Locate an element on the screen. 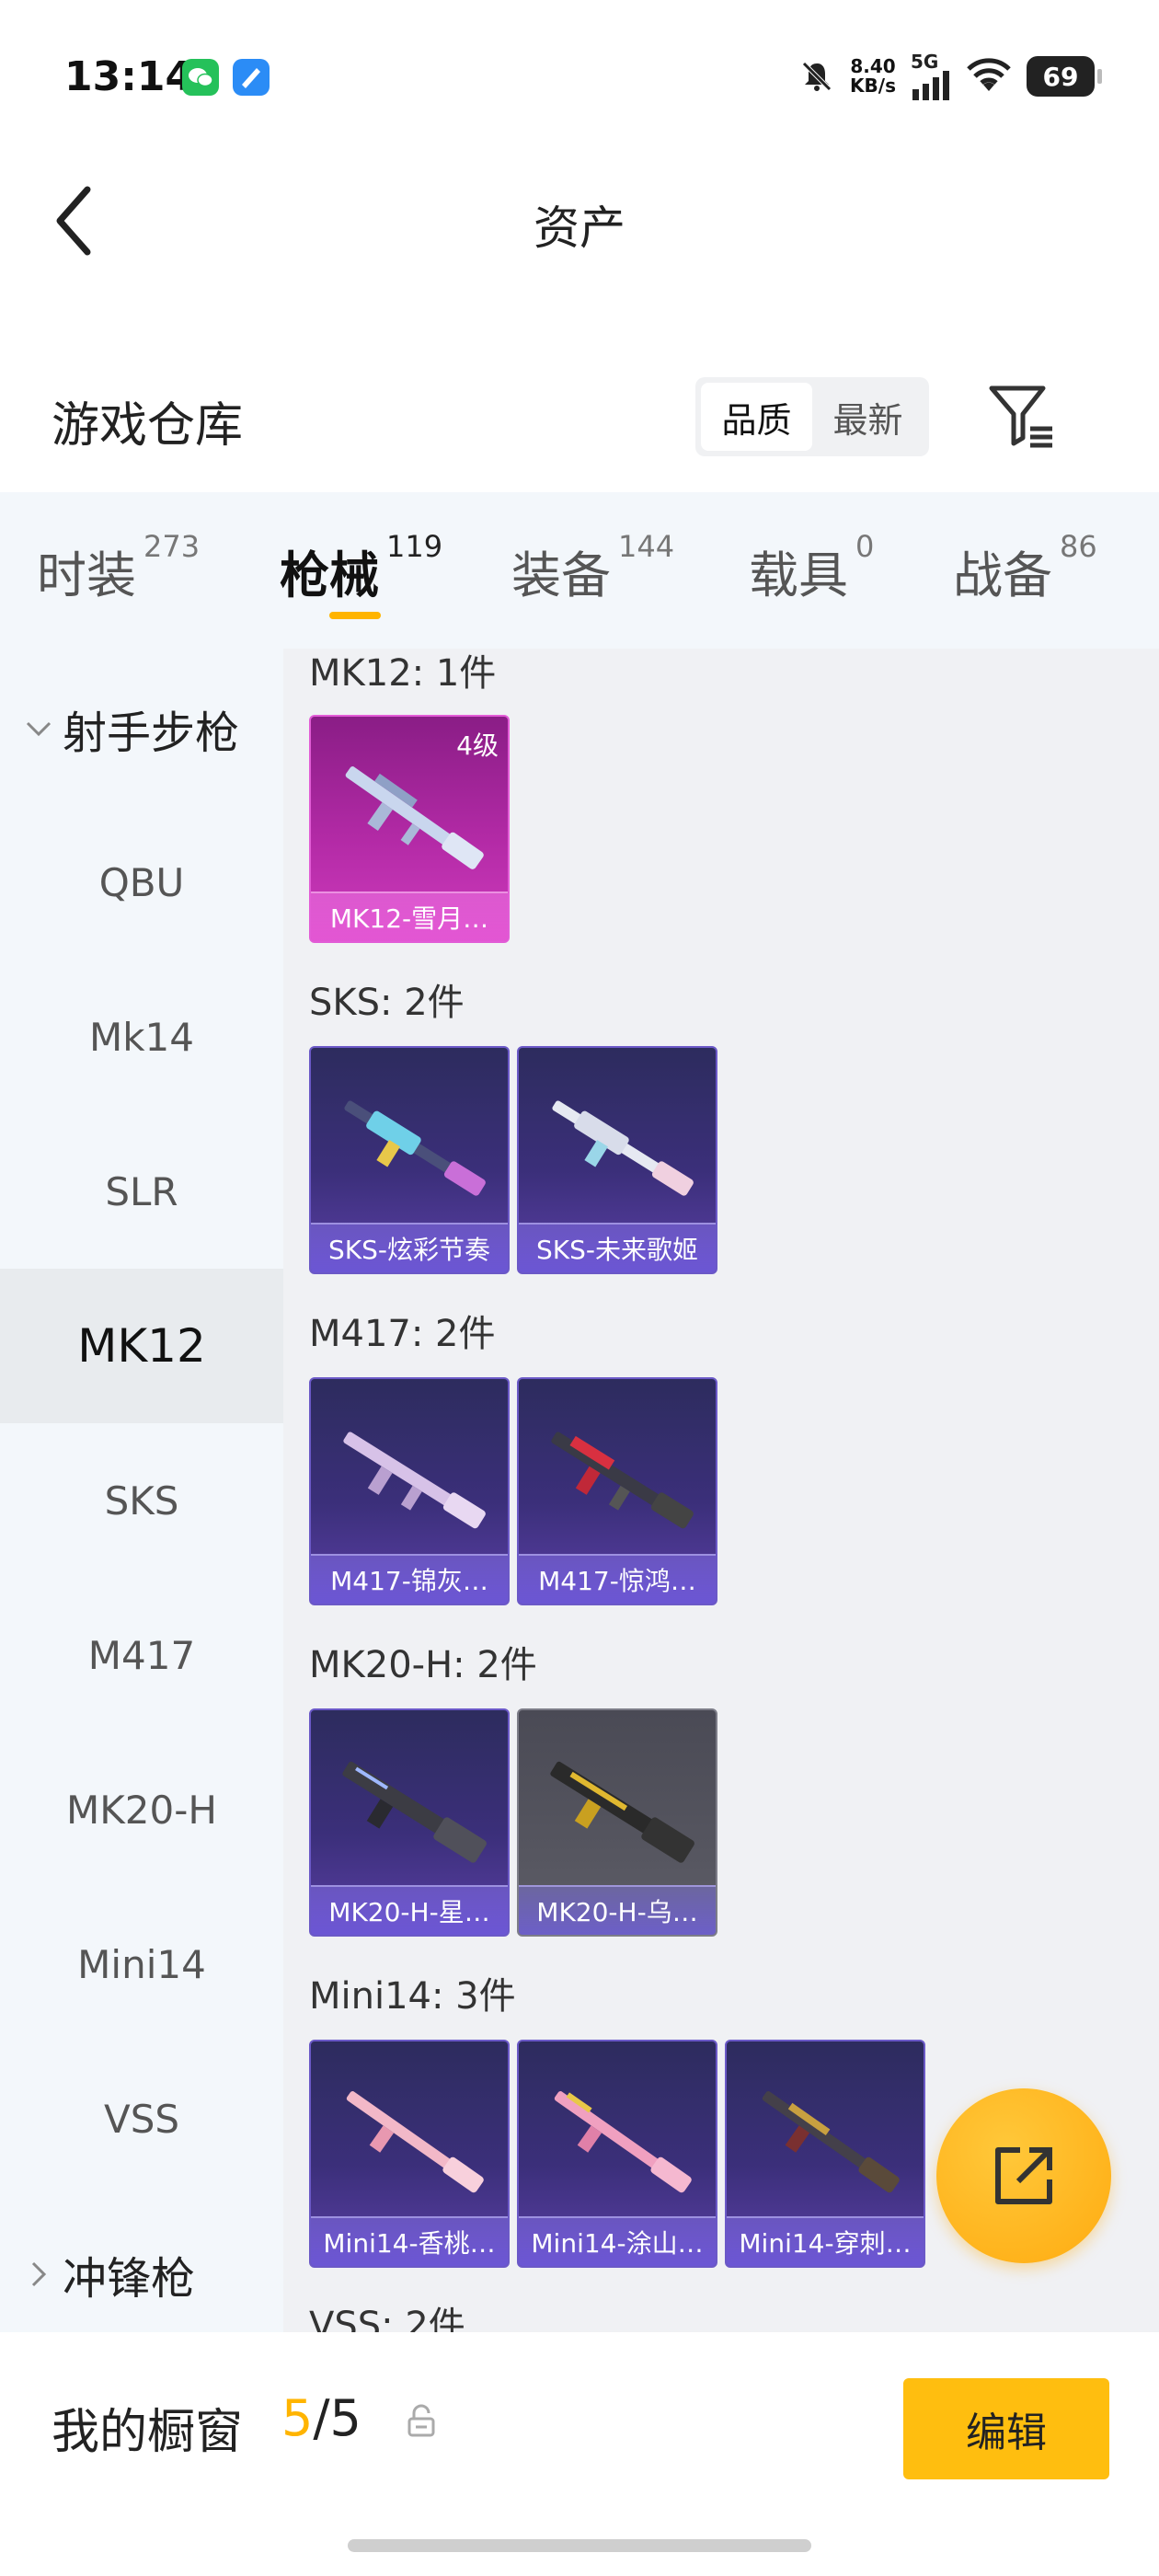  tab-weapons: 枪械 119 is located at coordinates (361, 568).